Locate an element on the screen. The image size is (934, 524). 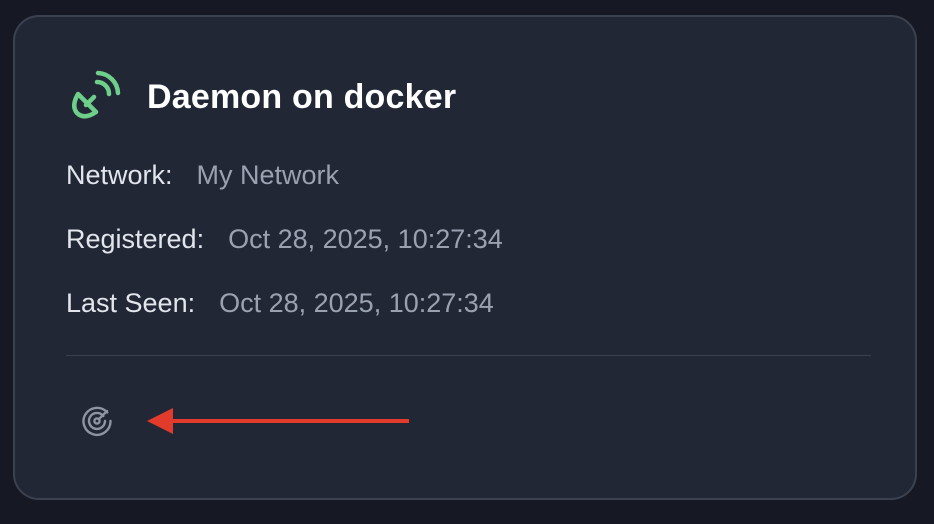
network-row: Network: My Network is located at coordinates (202, 175).